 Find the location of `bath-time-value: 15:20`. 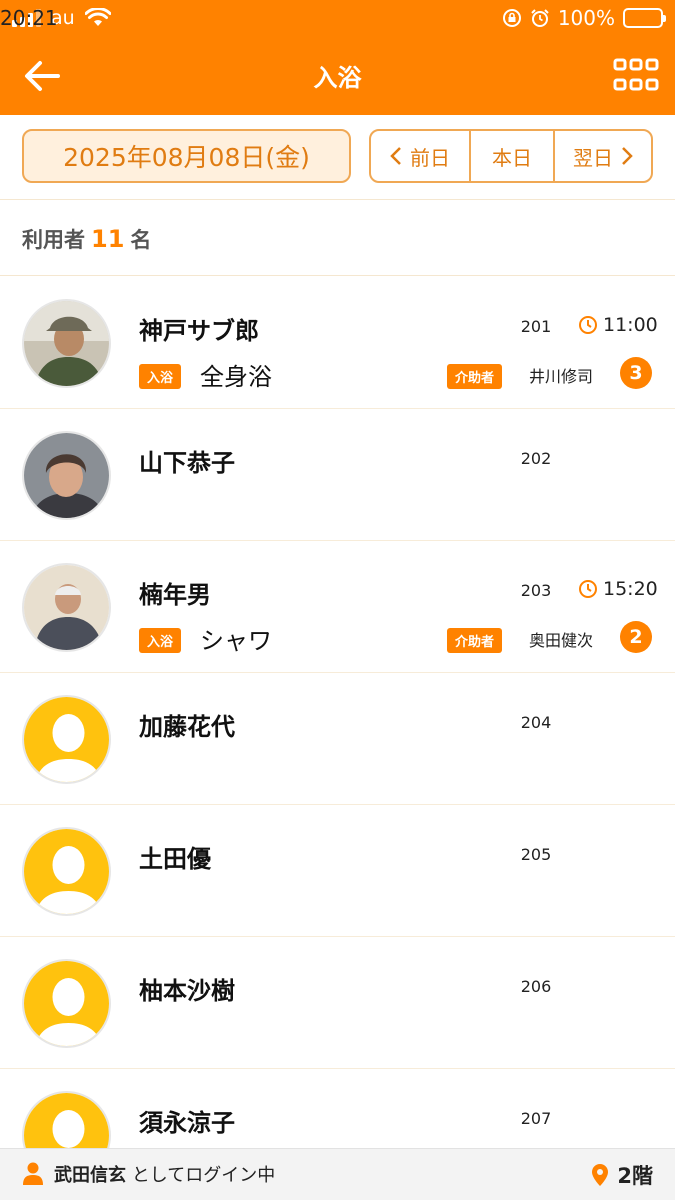

bath-time-value: 15:20 is located at coordinates (630, 589).